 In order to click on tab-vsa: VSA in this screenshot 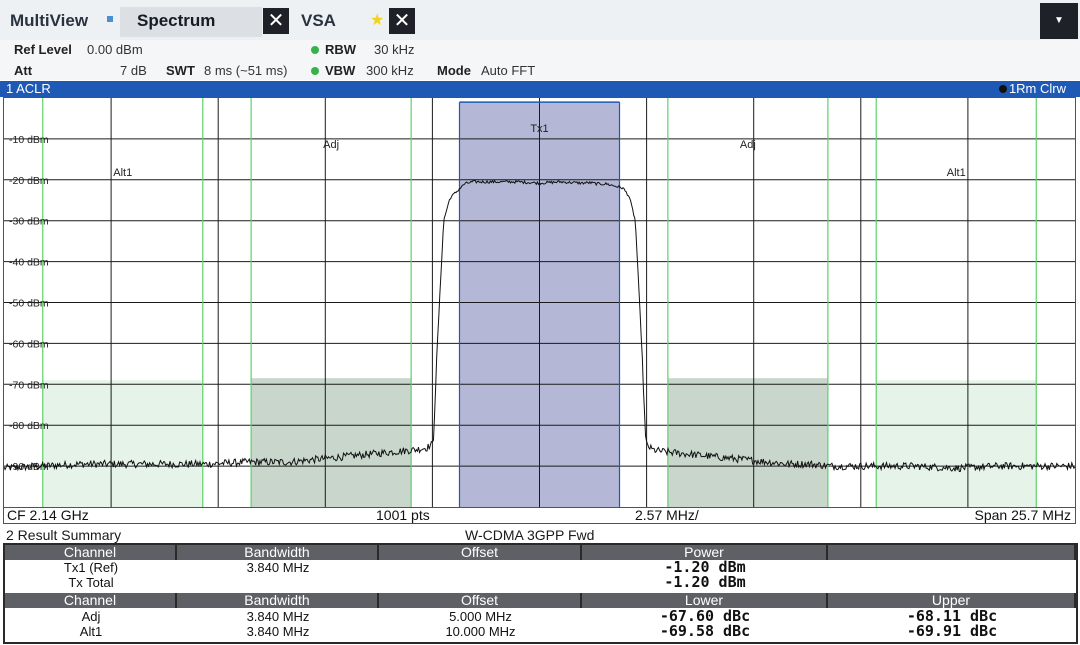, I will do `click(318, 21)`.